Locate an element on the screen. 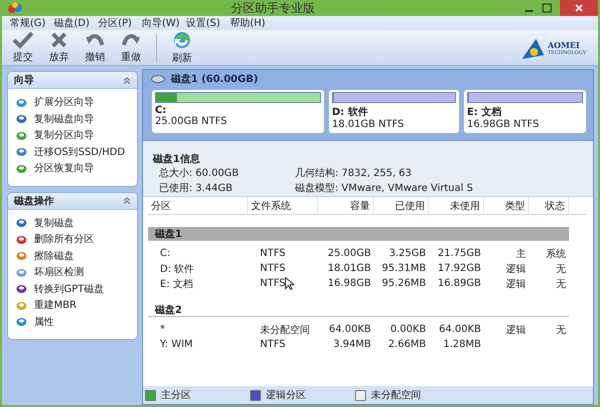 This screenshot has width=600, height=407. column-header: 状态 is located at coordinates (549, 205).